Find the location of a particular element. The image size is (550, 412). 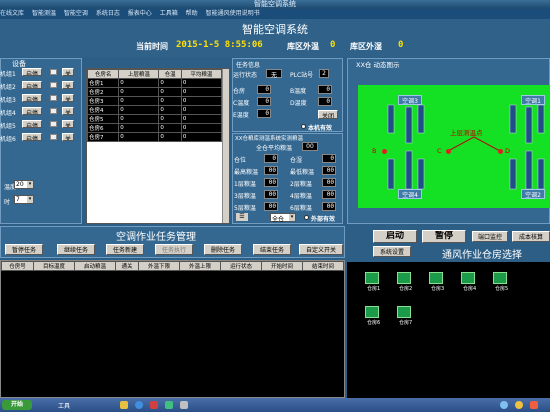

menu-item-manual: 智能通风使用说明书 is located at coordinates (233, 13).